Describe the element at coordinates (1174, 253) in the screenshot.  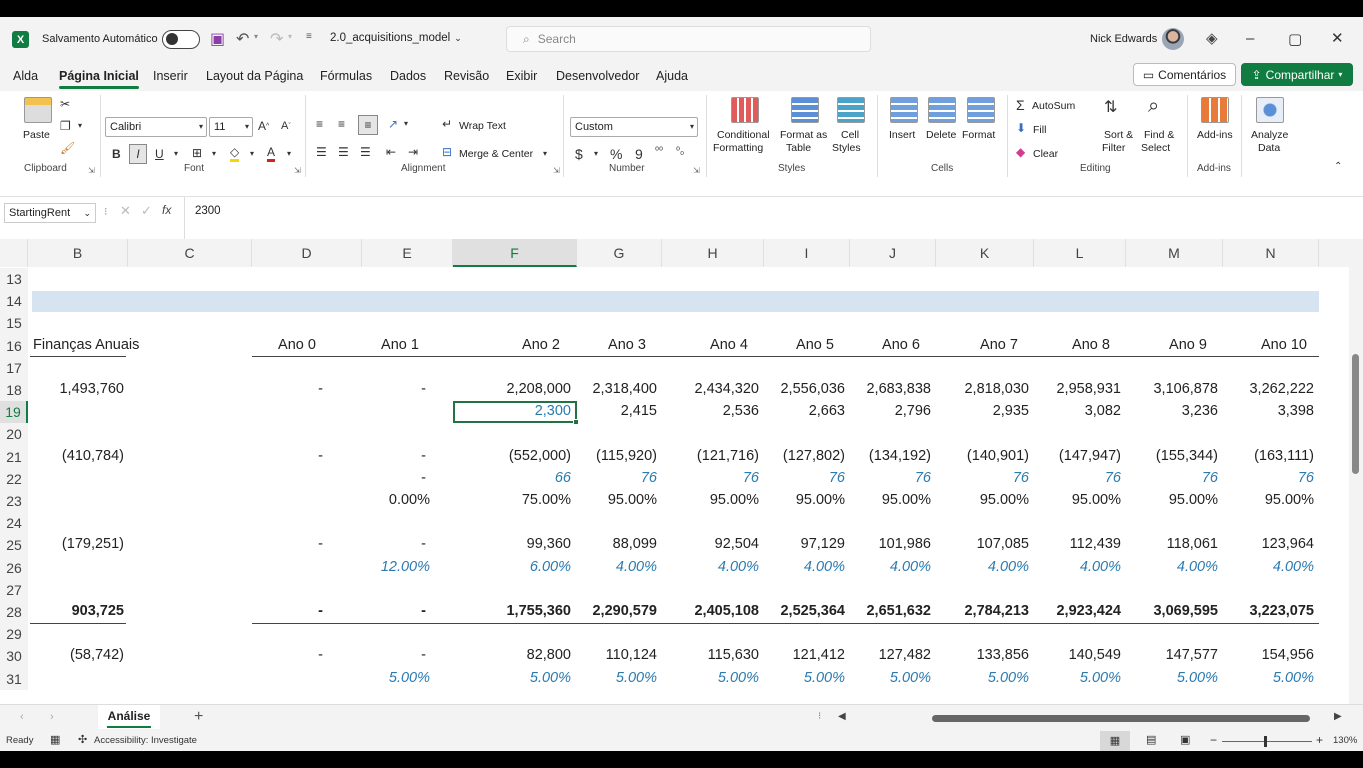
I see `column-header: M` at that location.